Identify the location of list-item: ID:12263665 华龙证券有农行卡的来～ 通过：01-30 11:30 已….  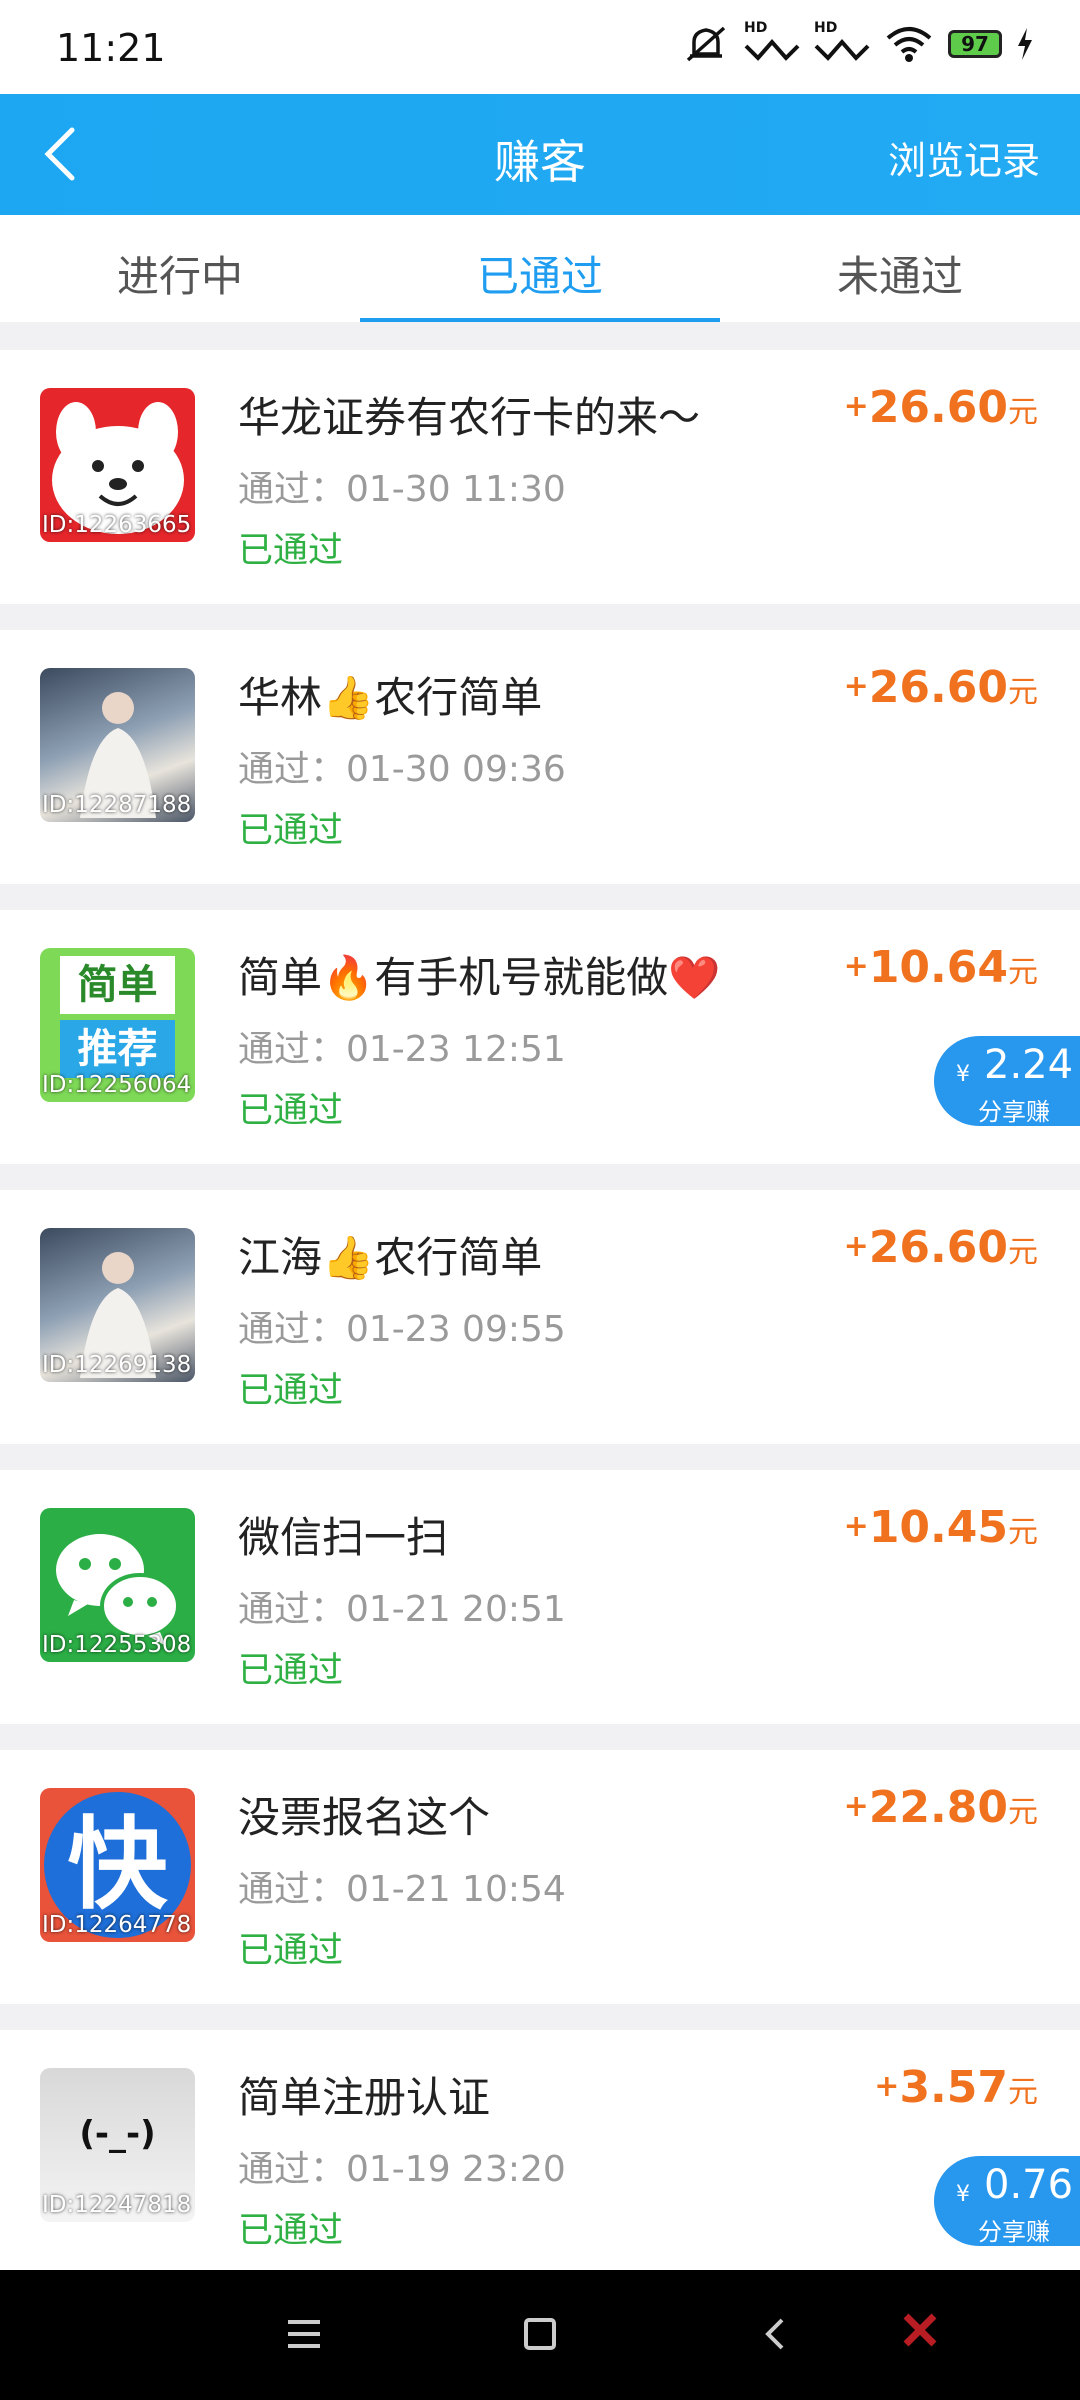
(540, 477).